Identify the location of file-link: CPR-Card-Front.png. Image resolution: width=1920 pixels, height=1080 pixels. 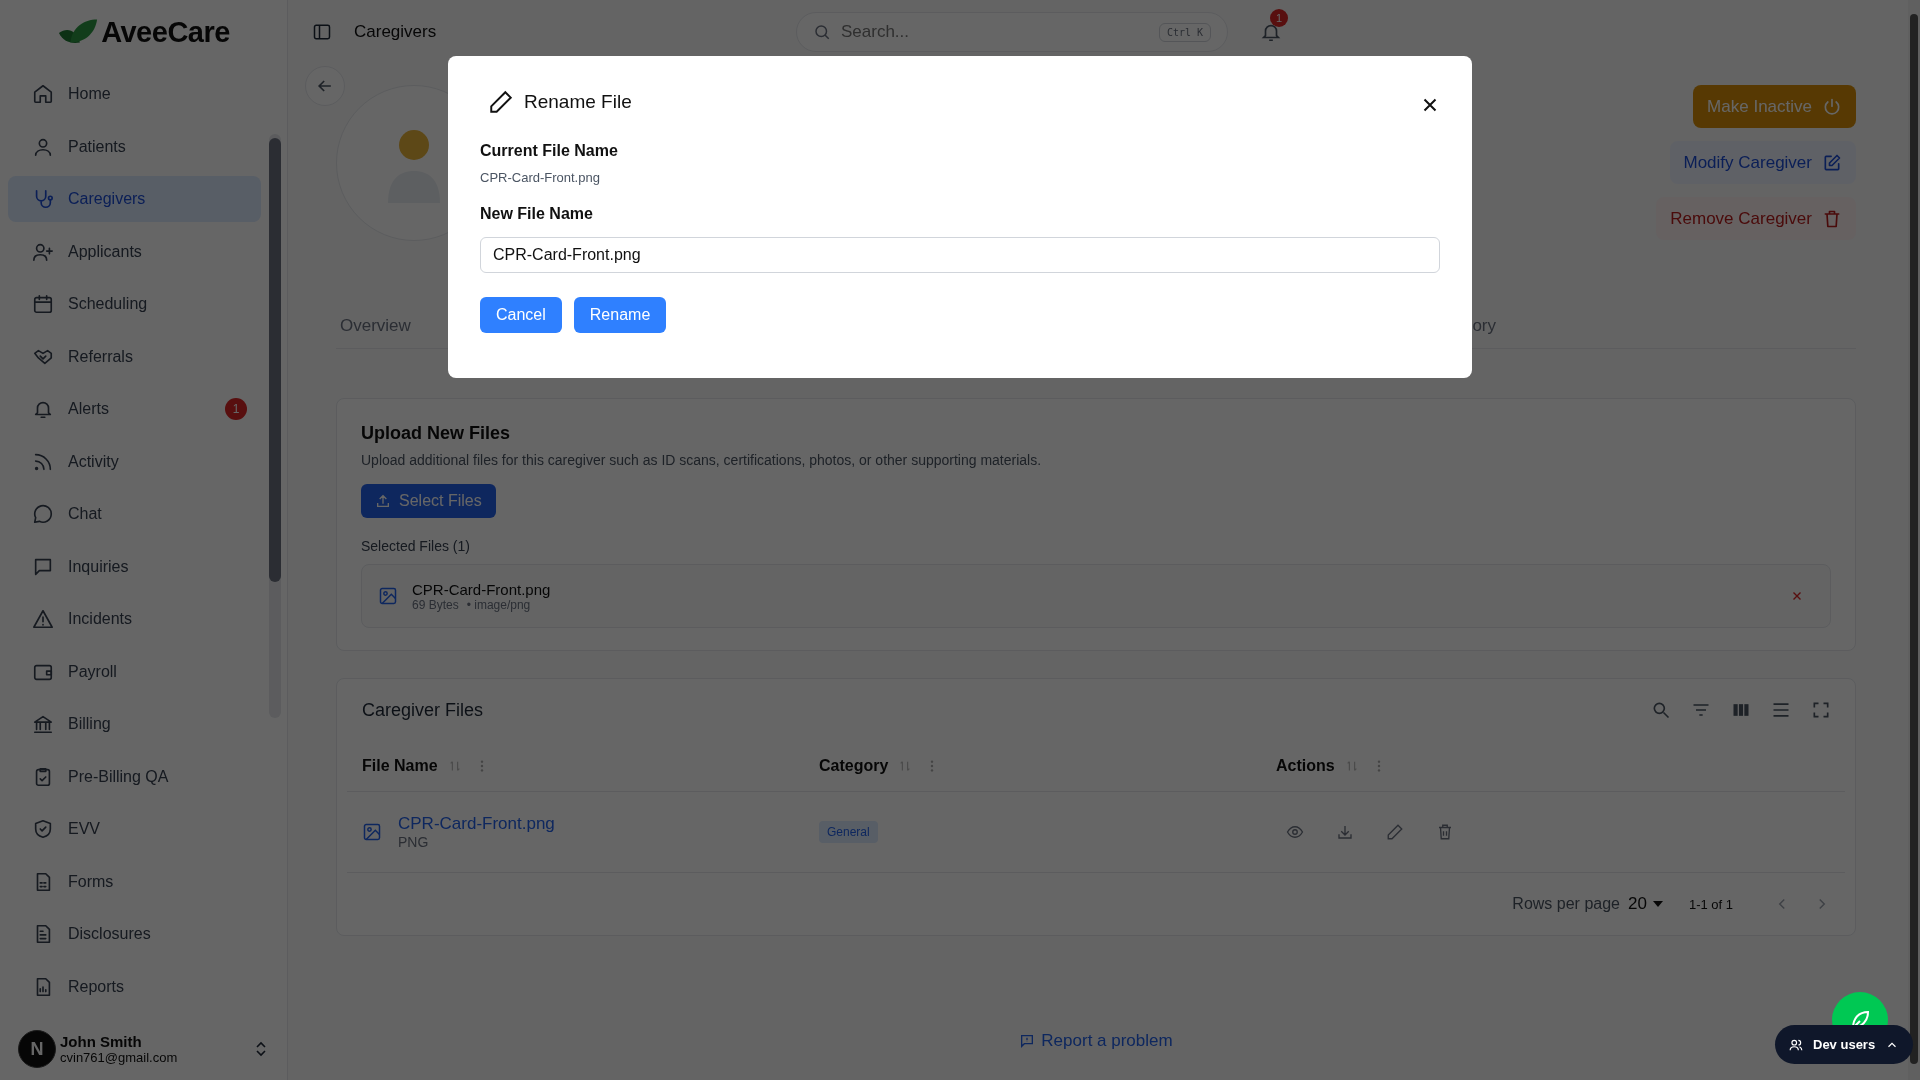
(608, 824).